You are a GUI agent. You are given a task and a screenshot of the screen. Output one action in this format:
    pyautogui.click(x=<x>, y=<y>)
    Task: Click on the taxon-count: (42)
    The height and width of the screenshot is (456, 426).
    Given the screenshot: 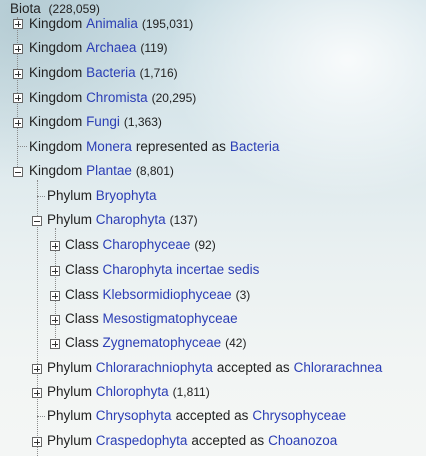 What is the action you would take?
    pyautogui.click(x=236, y=343)
    